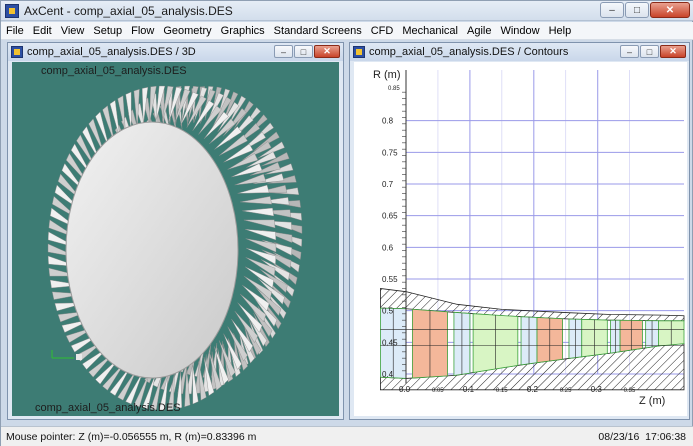 The height and width of the screenshot is (446, 693). Describe the element at coordinates (17, 52) in the screenshot. I see `window-3d-icon` at that location.